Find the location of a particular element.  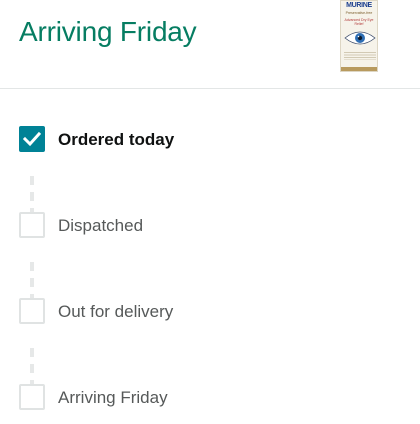

product-line-1: Preservative-free is located at coordinates (359, 13).